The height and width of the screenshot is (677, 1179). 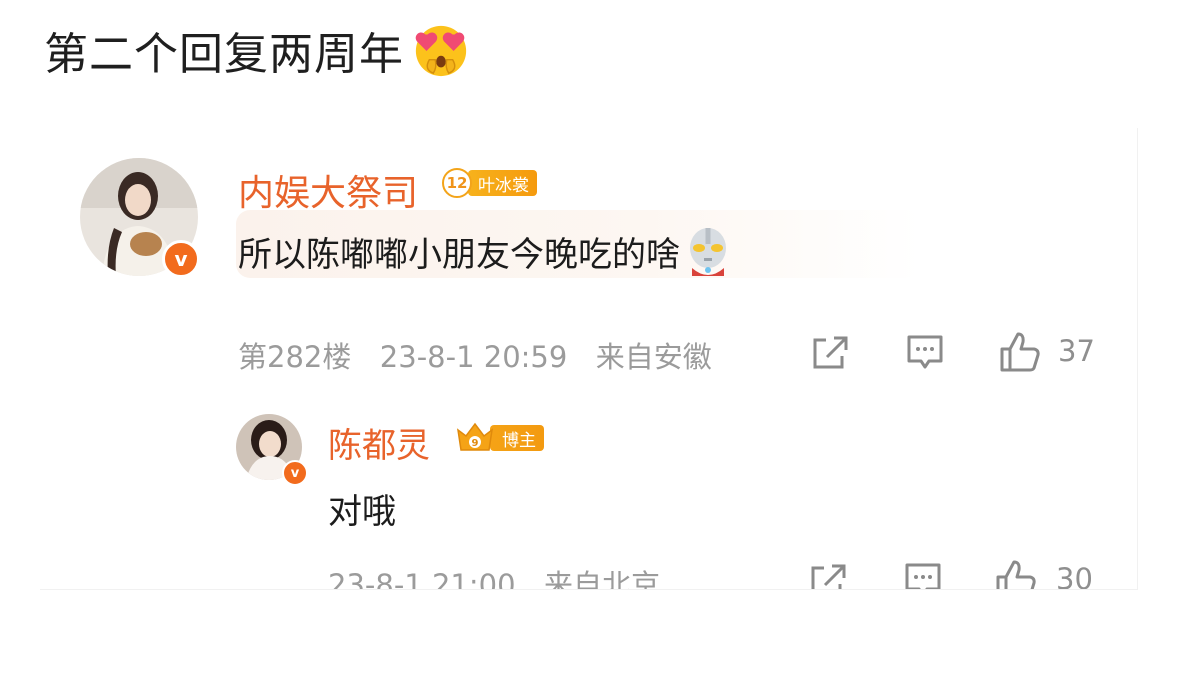 I want to click on comment-location: 来自安徽, so click(x=653, y=357).